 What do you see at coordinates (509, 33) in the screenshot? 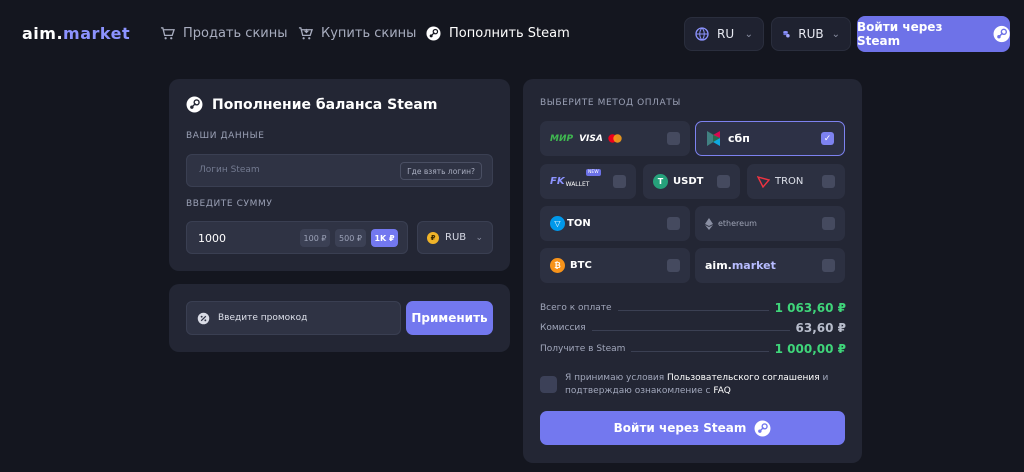
I see `nav-topup-label: Пополнить Steam` at bounding box center [509, 33].